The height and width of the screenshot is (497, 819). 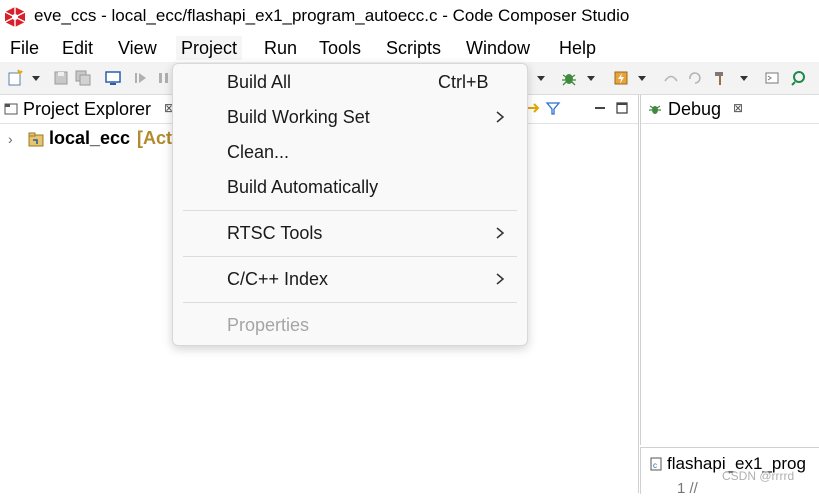 What do you see at coordinates (164, 78) in the screenshot?
I see `suspend-icon` at bounding box center [164, 78].